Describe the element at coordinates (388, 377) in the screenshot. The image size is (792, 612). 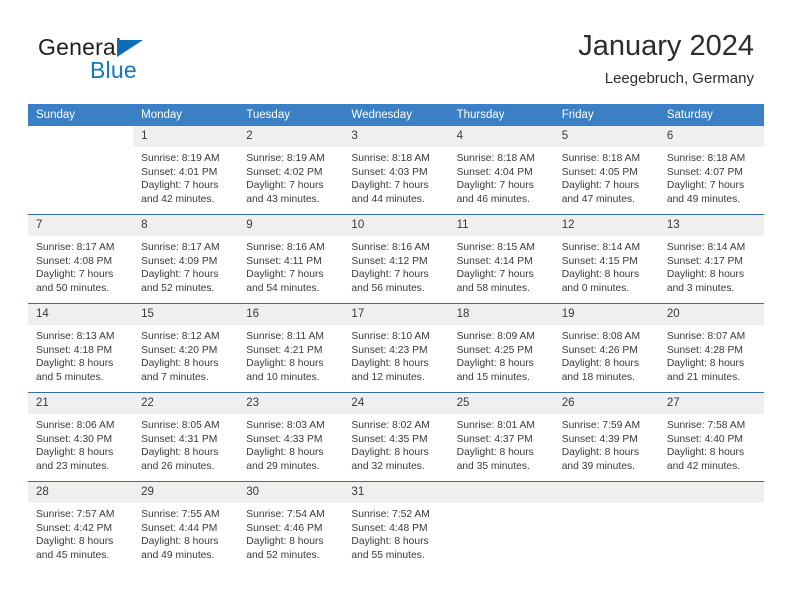
I see `daylight-text: and 12 minutes.` at that location.